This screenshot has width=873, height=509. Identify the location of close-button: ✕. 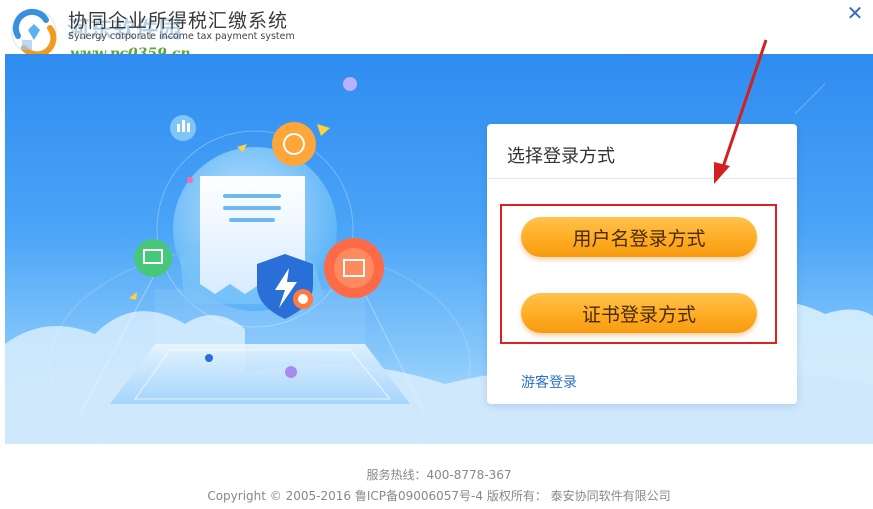
(855, 13).